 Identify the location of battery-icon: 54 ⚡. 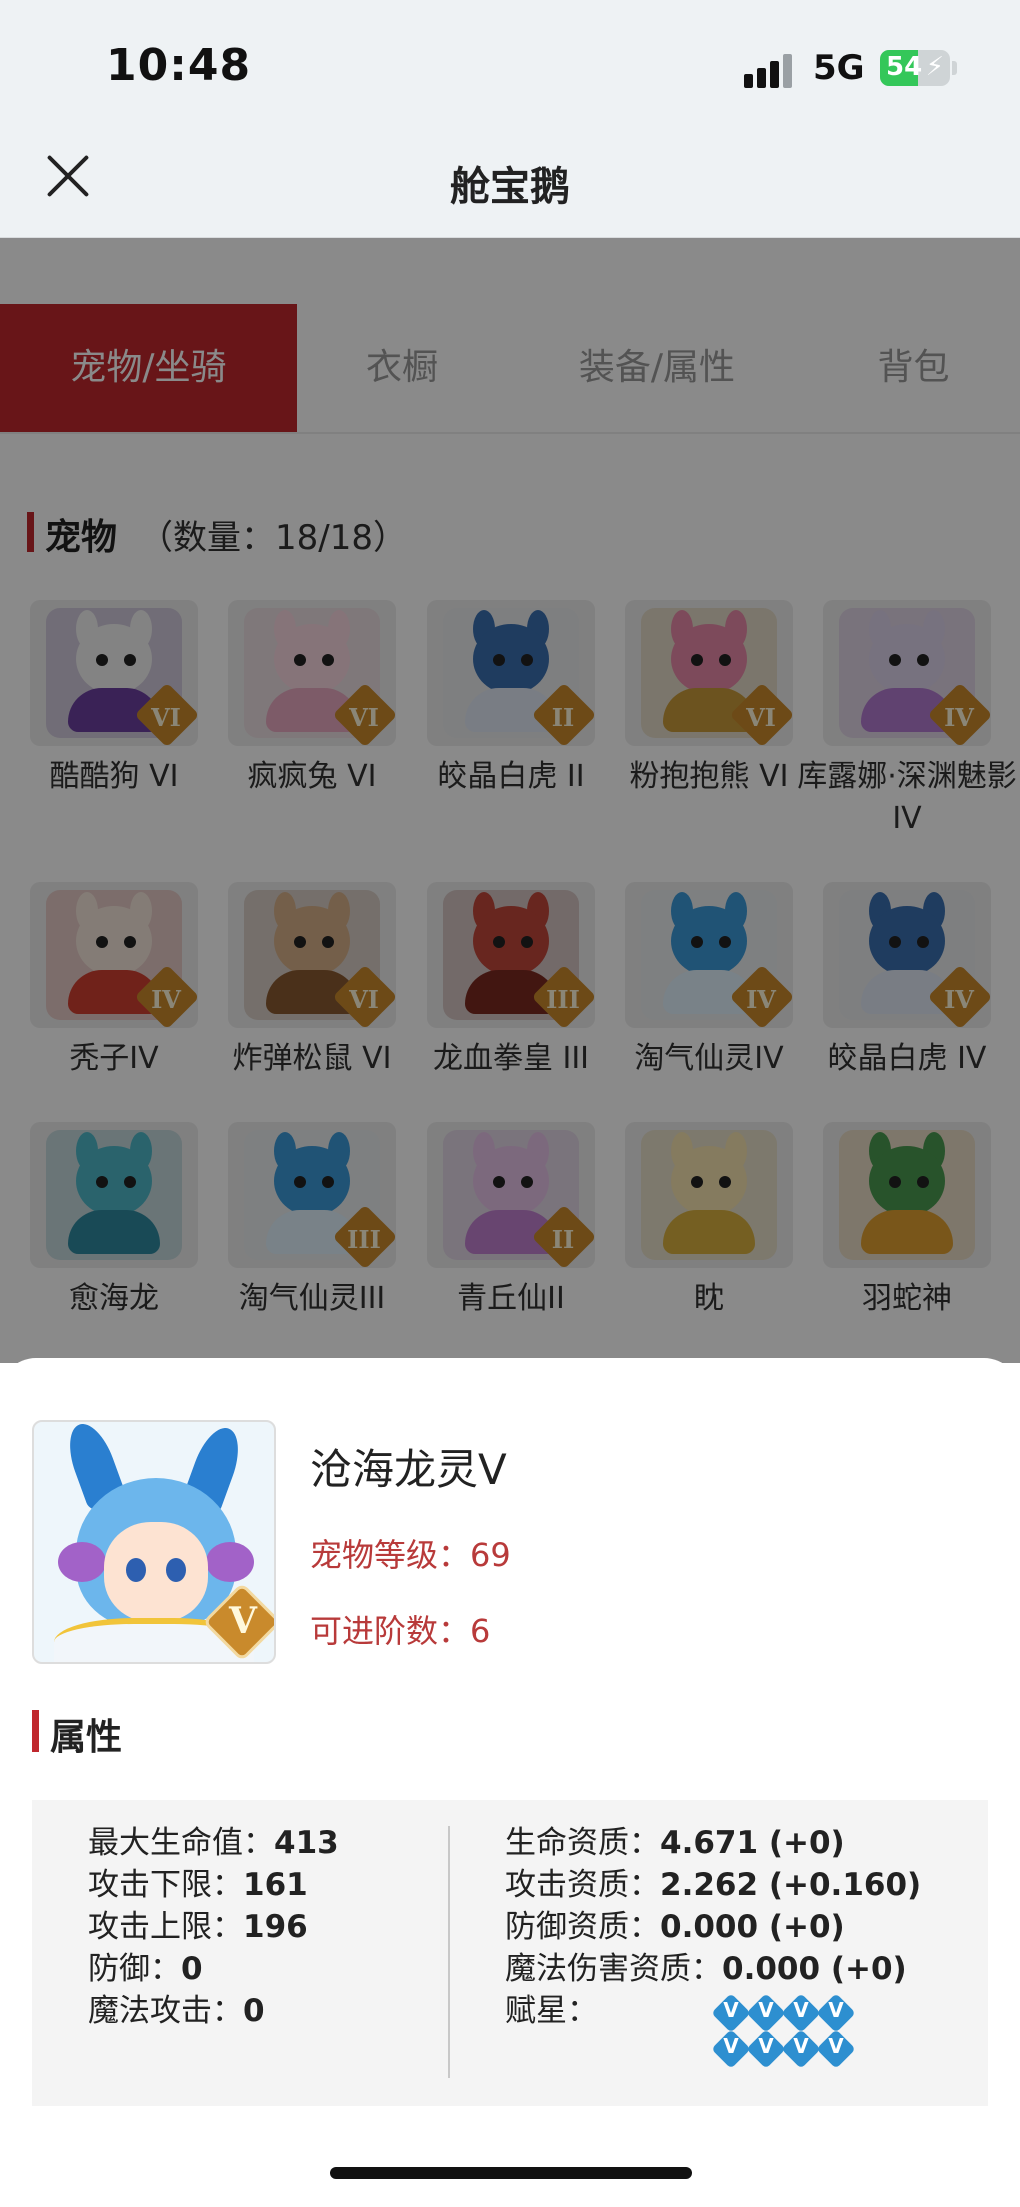
(915, 68).